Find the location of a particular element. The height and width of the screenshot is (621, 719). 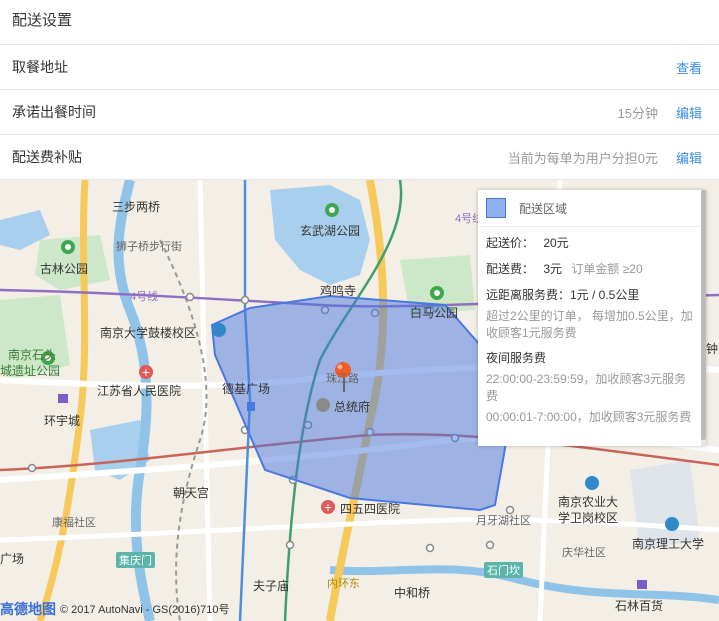

edit-delivery-subsidy-link: 编辑 is located at coordinates (689, 157).